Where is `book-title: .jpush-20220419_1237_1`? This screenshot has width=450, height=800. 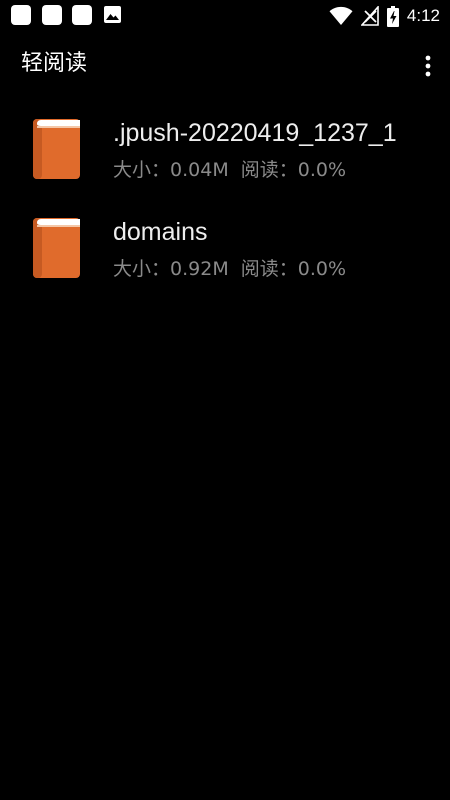 book-title: .jpush-20220419_1237_1 is located at coordinates (255, 133).